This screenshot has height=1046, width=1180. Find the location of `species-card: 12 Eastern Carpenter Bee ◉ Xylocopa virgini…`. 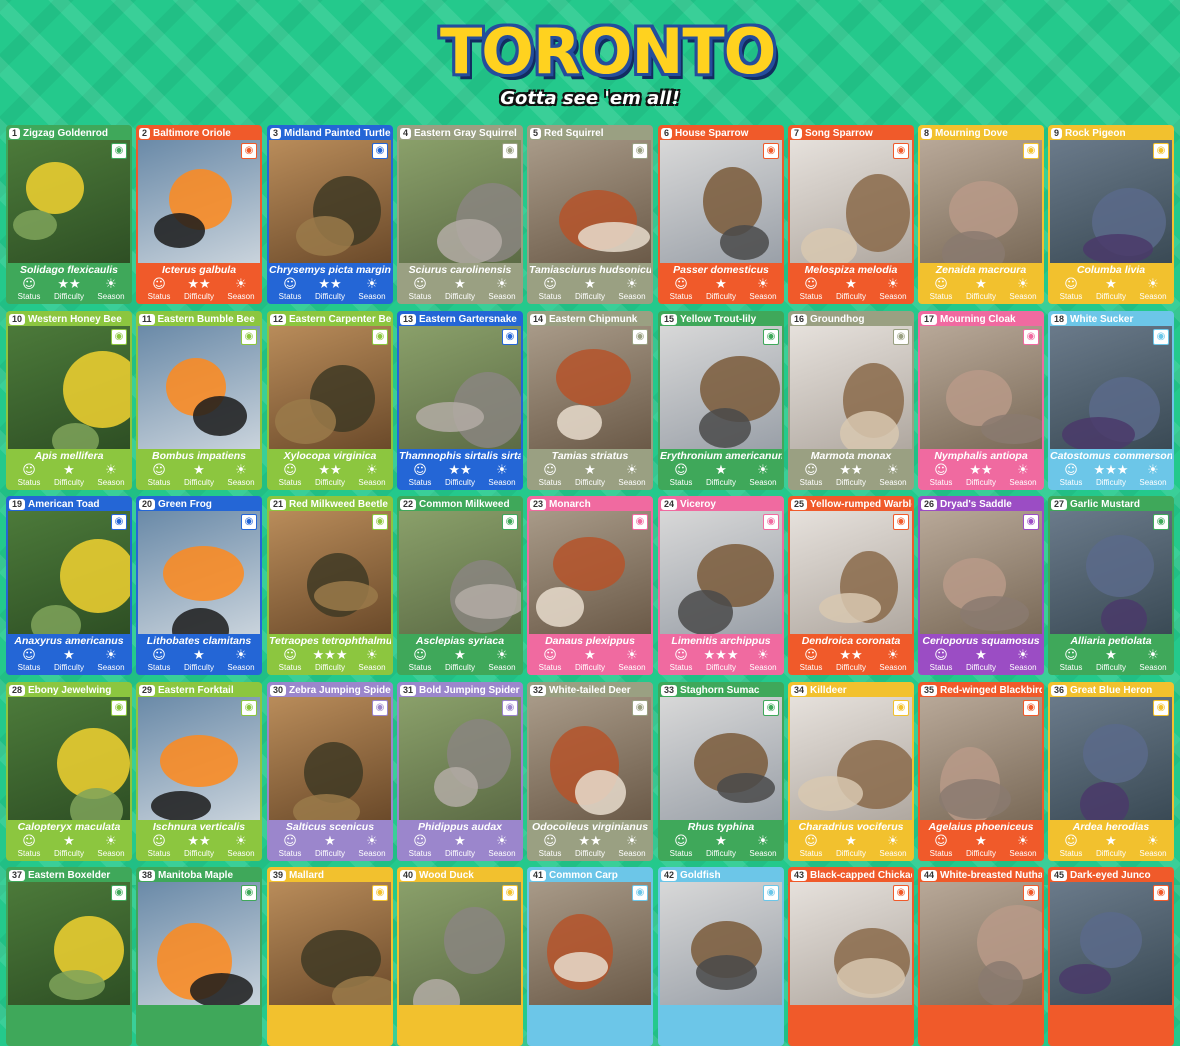

species-card: 12 Eastern Carpenter Bee ◉ Xylocopa virgini… is located at coordinates (330, 400).